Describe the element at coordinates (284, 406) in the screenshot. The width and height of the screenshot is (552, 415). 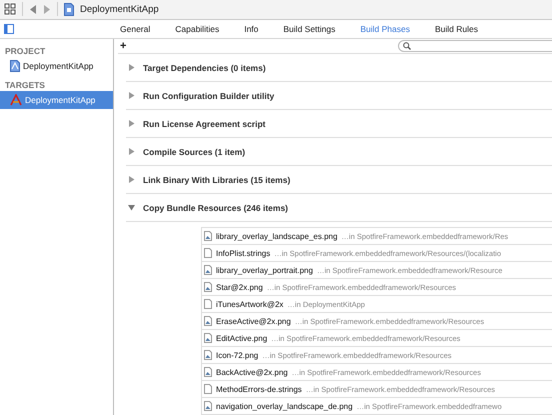
I see `file-name: navigation_overlay_landscape_de.png` at that location.